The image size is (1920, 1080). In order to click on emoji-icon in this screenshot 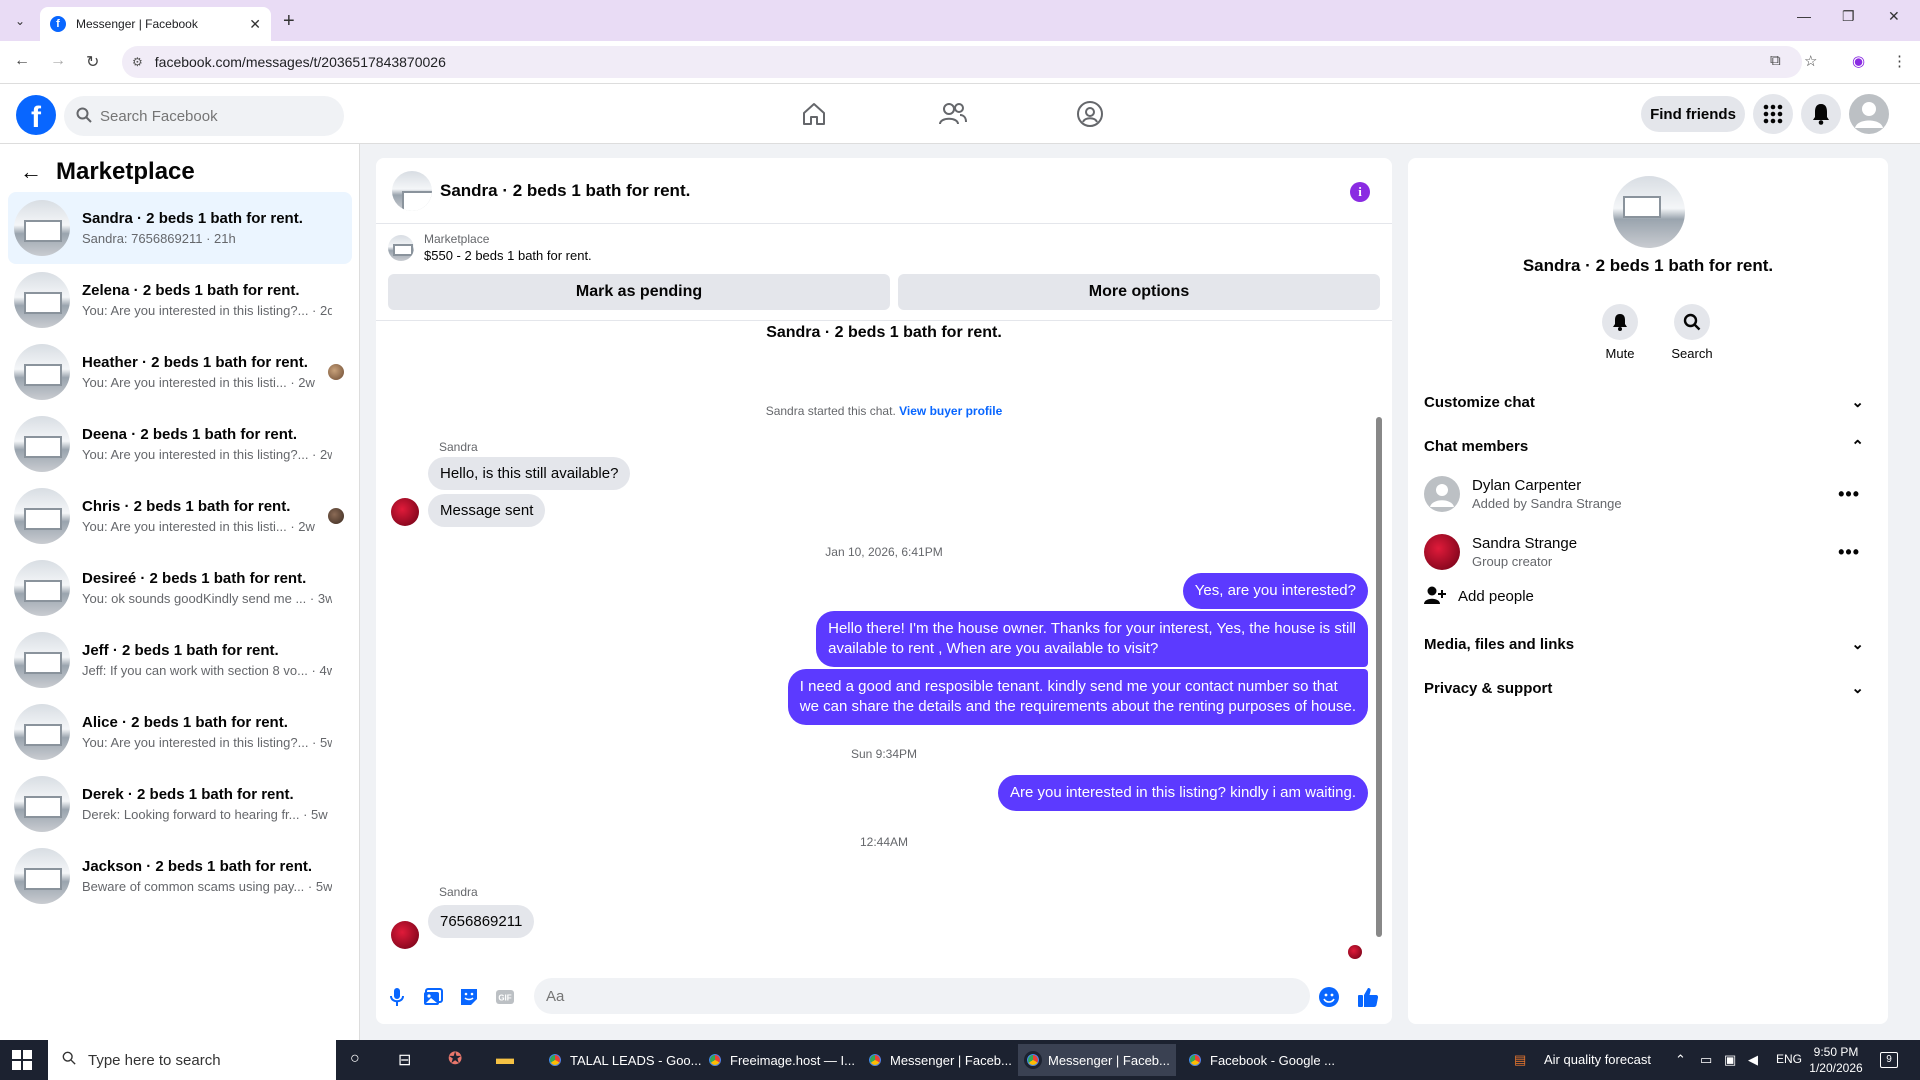, I will do `click(1329, 997)`.